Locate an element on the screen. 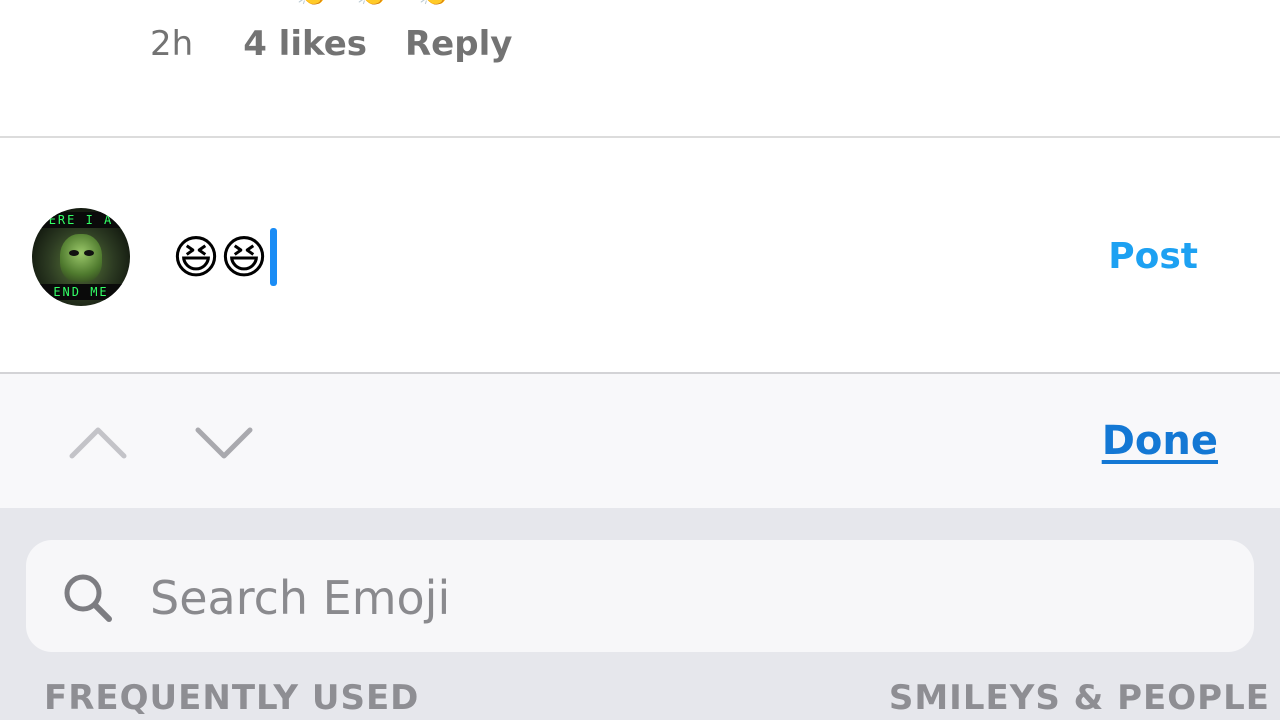 The width and height of the screenshot is (1280, 720). avatar-text: END ME is located at coordinates (81, 292).